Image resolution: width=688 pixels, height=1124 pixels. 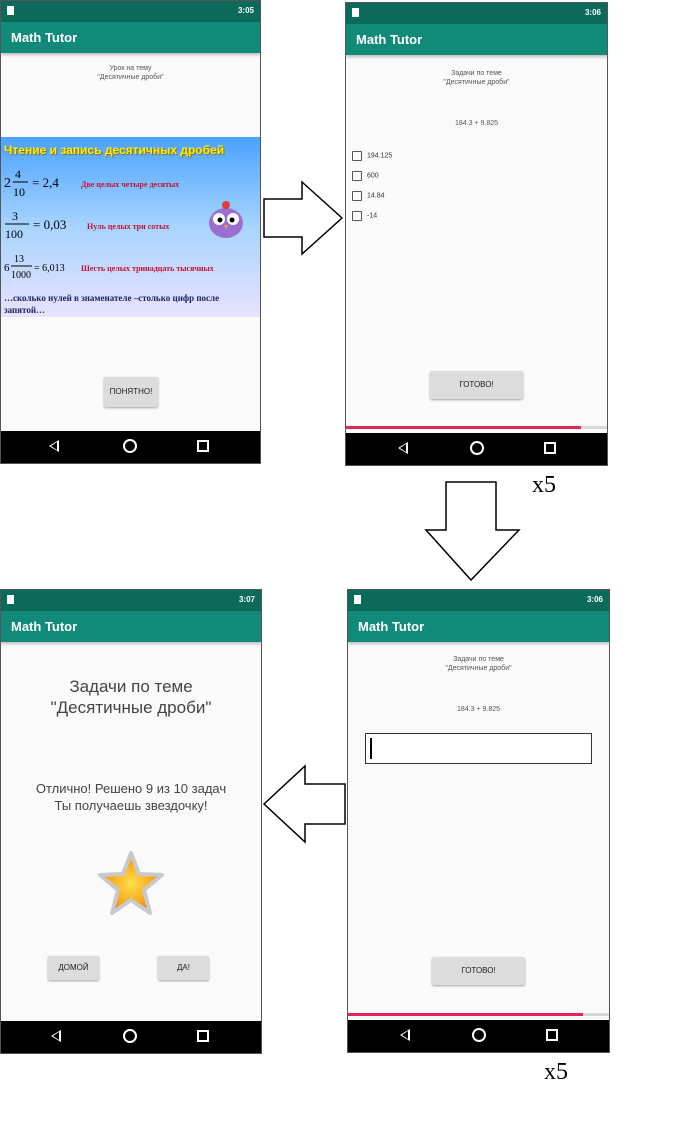 What do you see at coordinates (245, 10) in the screenshot?
I see `status-clock: 3:05` at bounding box center [245, 10].